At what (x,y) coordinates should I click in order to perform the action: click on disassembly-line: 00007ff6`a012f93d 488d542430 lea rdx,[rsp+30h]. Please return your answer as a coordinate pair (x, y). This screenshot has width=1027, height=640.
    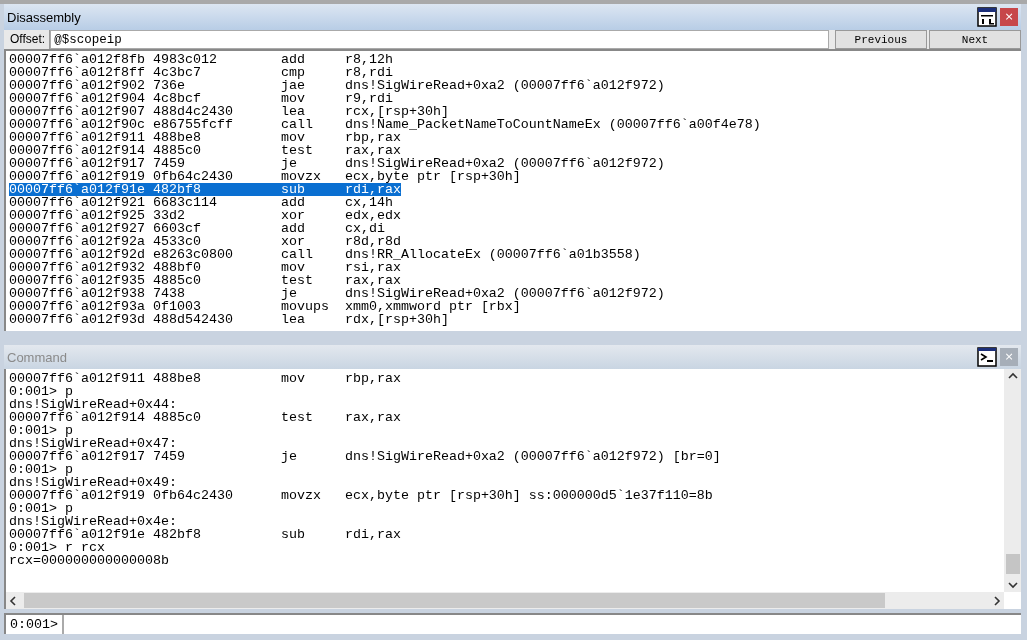
    Looking at the image, I should click on (229, 319).